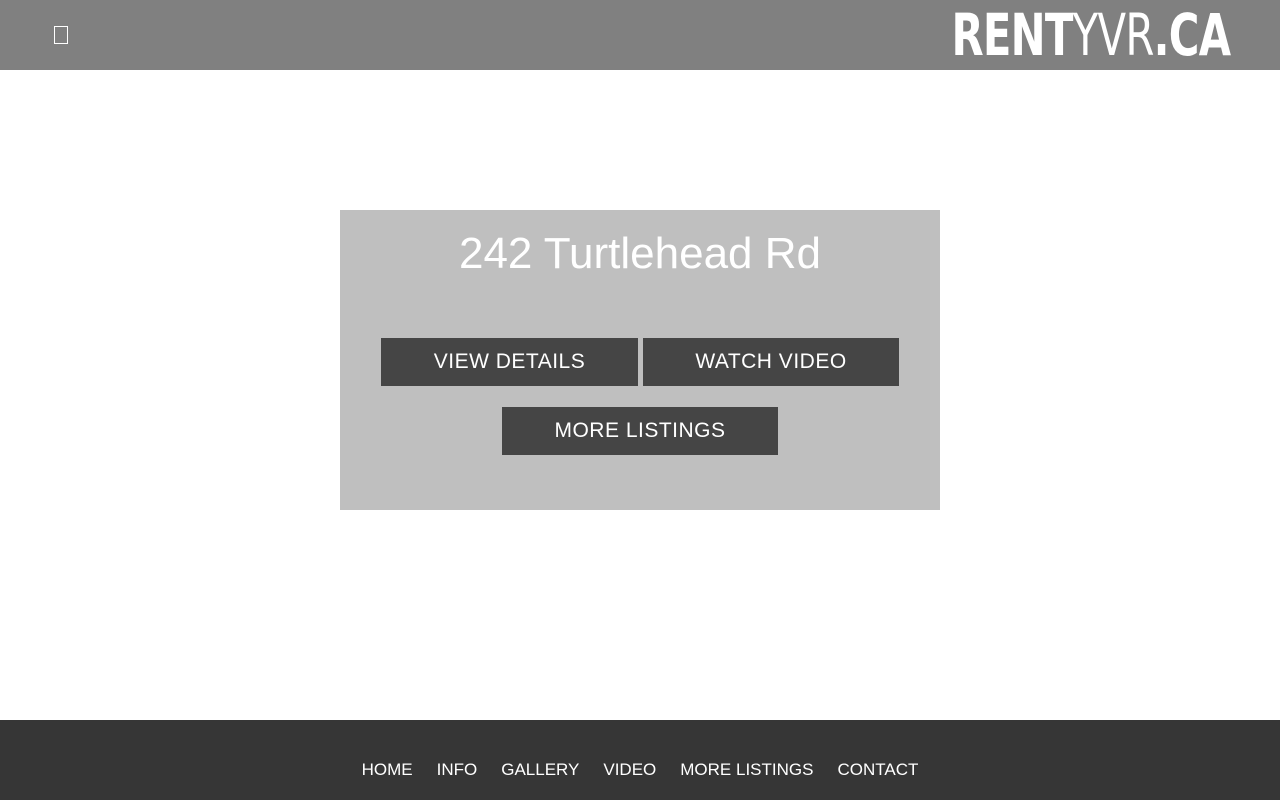 The width and height of the screenshot is (1280, 800). What do you see at coordinates (640, 431) in the screenshot?
I see `more-listings-button: MORE LISTINGS` at bounding box center [640, 431].